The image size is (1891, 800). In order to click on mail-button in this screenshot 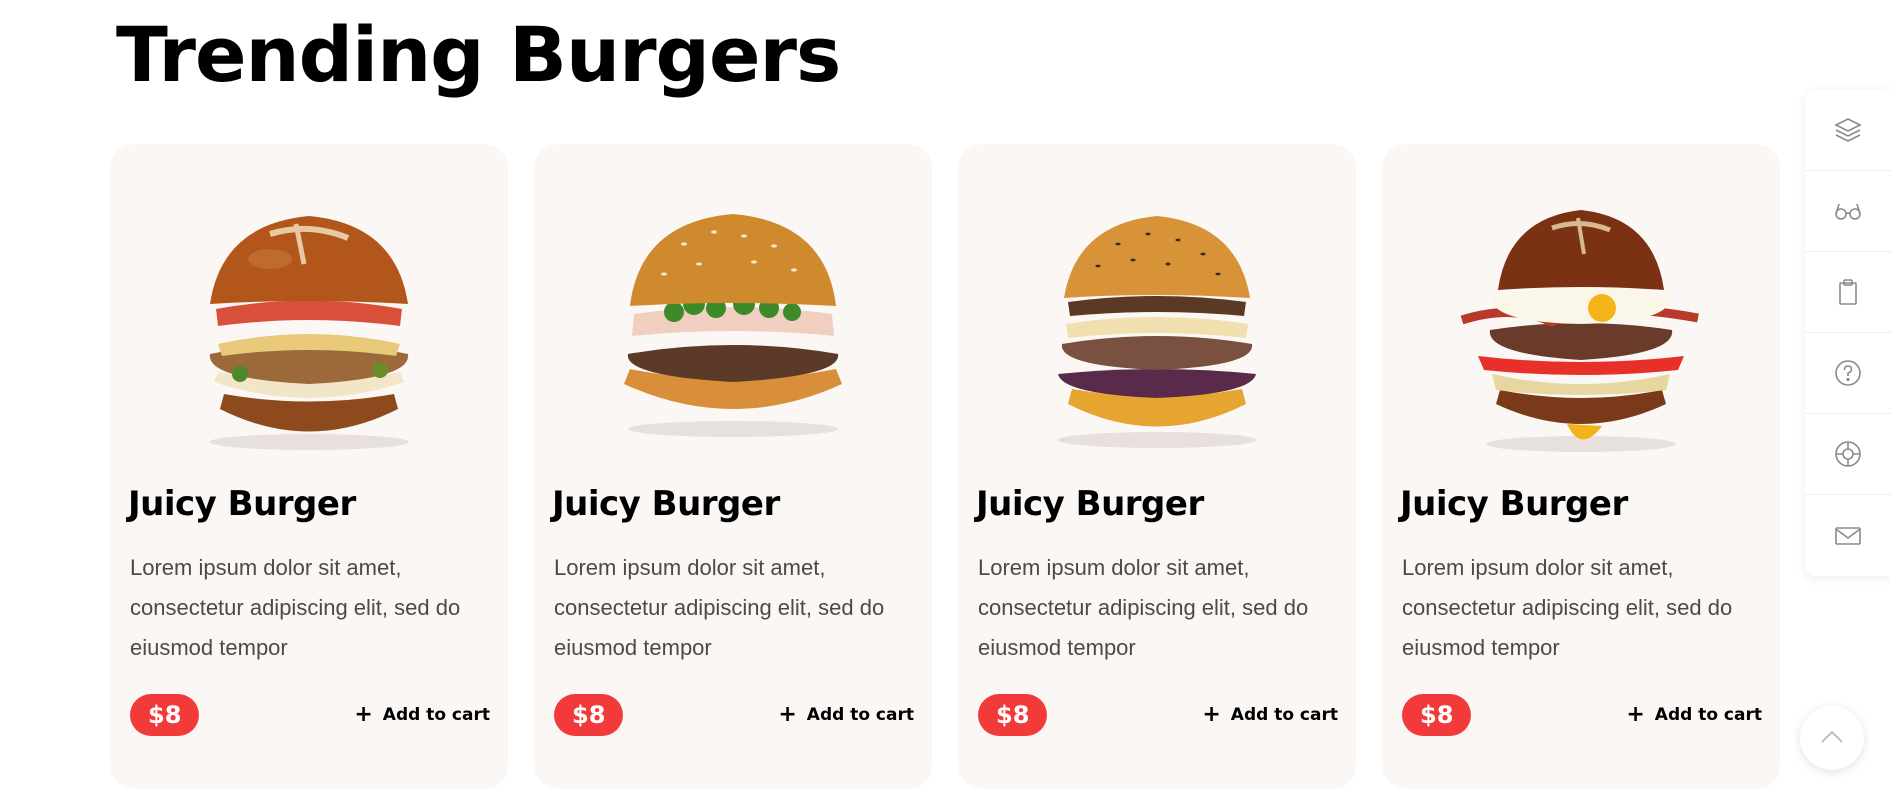, I will do `click(1848, 535)`.